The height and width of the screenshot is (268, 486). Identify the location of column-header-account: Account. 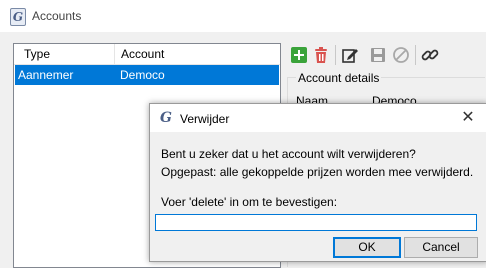
(142, 54).